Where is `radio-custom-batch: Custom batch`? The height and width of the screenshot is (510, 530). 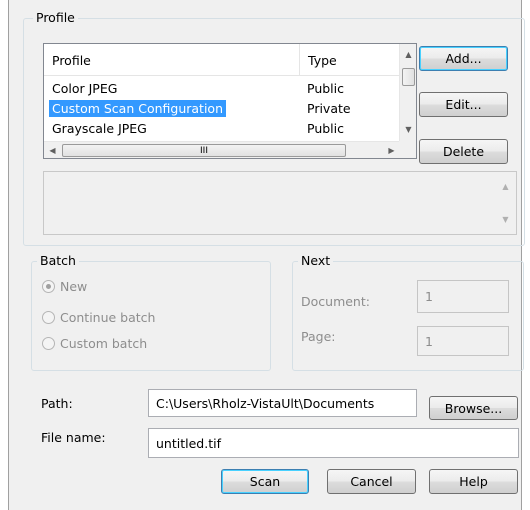
radio-custom-batch: Custom batch is located at coordinates (94, 343).